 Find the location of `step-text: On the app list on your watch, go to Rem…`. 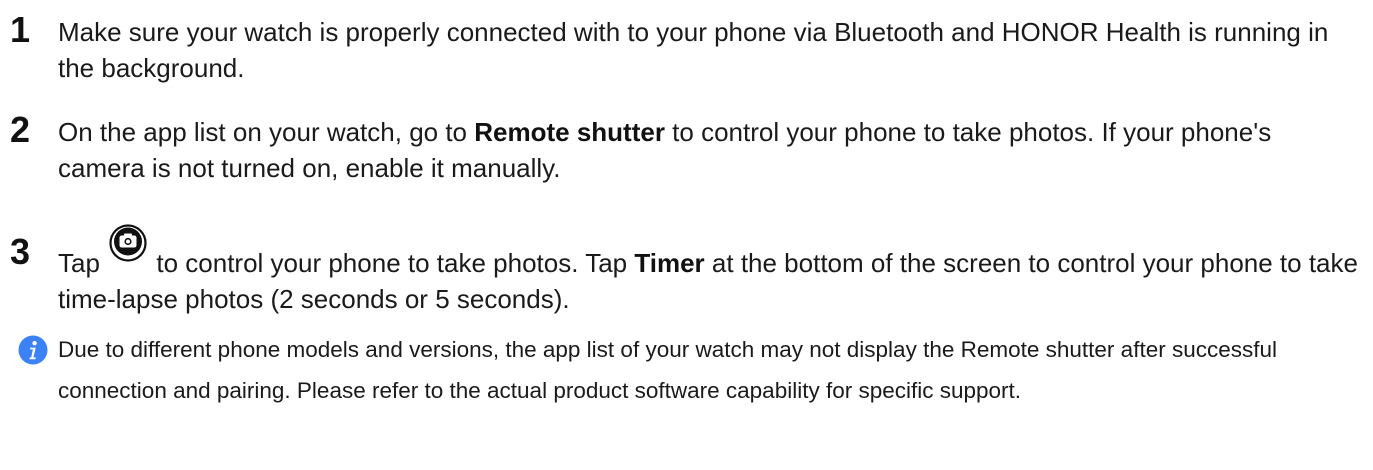

step-text: On the app list on your watch, go to Rem… is located at coordinates (710, 150).